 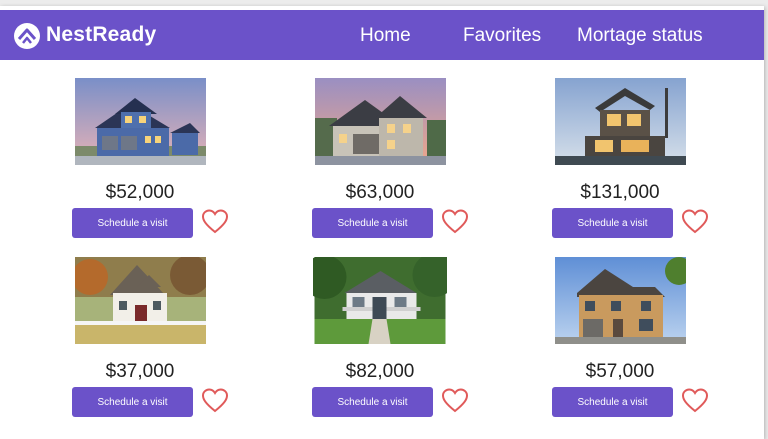 I want to click on listing-price: $63,000, so click(x=380, y=192).